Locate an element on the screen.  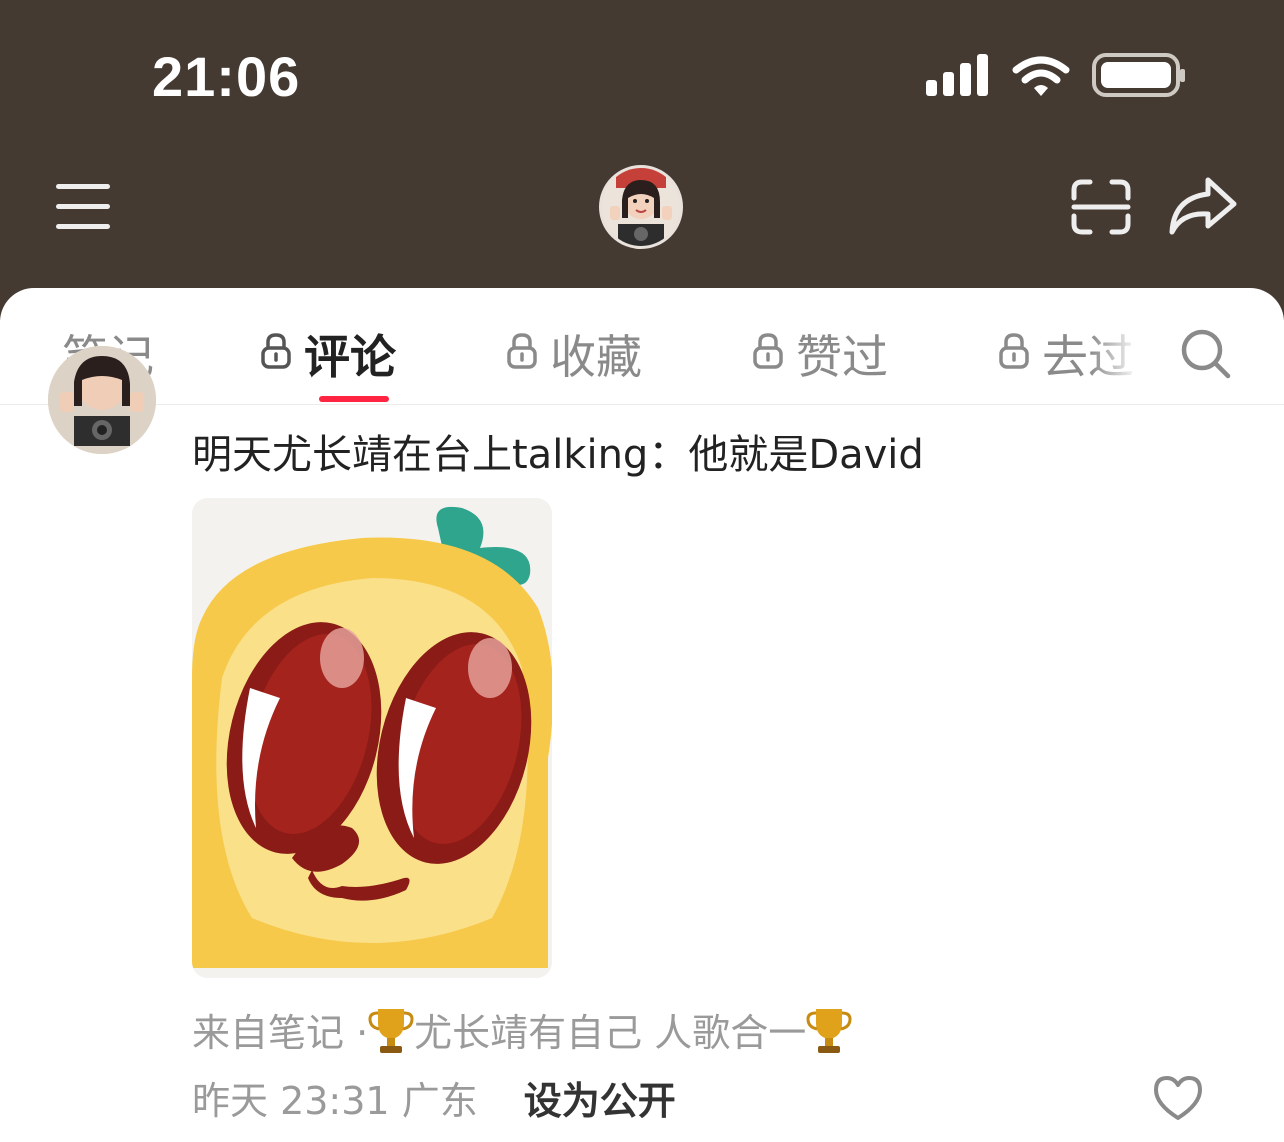
tab-label: 赞过 is located at coordinates (842, 357).